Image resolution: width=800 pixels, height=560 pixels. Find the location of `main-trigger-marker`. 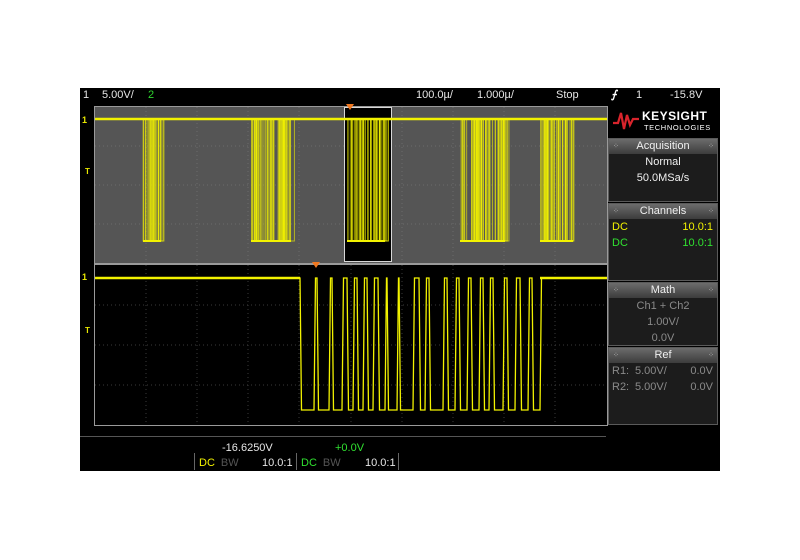

main-trigger-marker is located at coordinates (316, 265).